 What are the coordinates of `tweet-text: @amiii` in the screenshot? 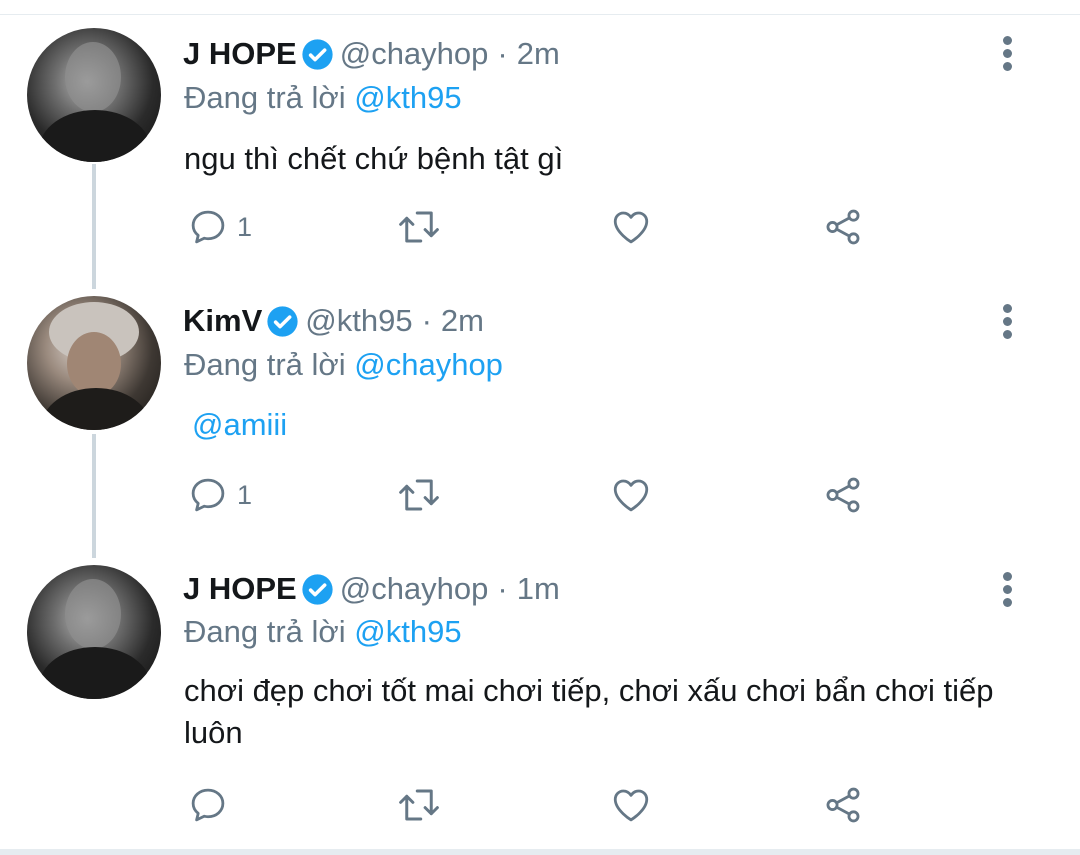 It's located at (622, 425).